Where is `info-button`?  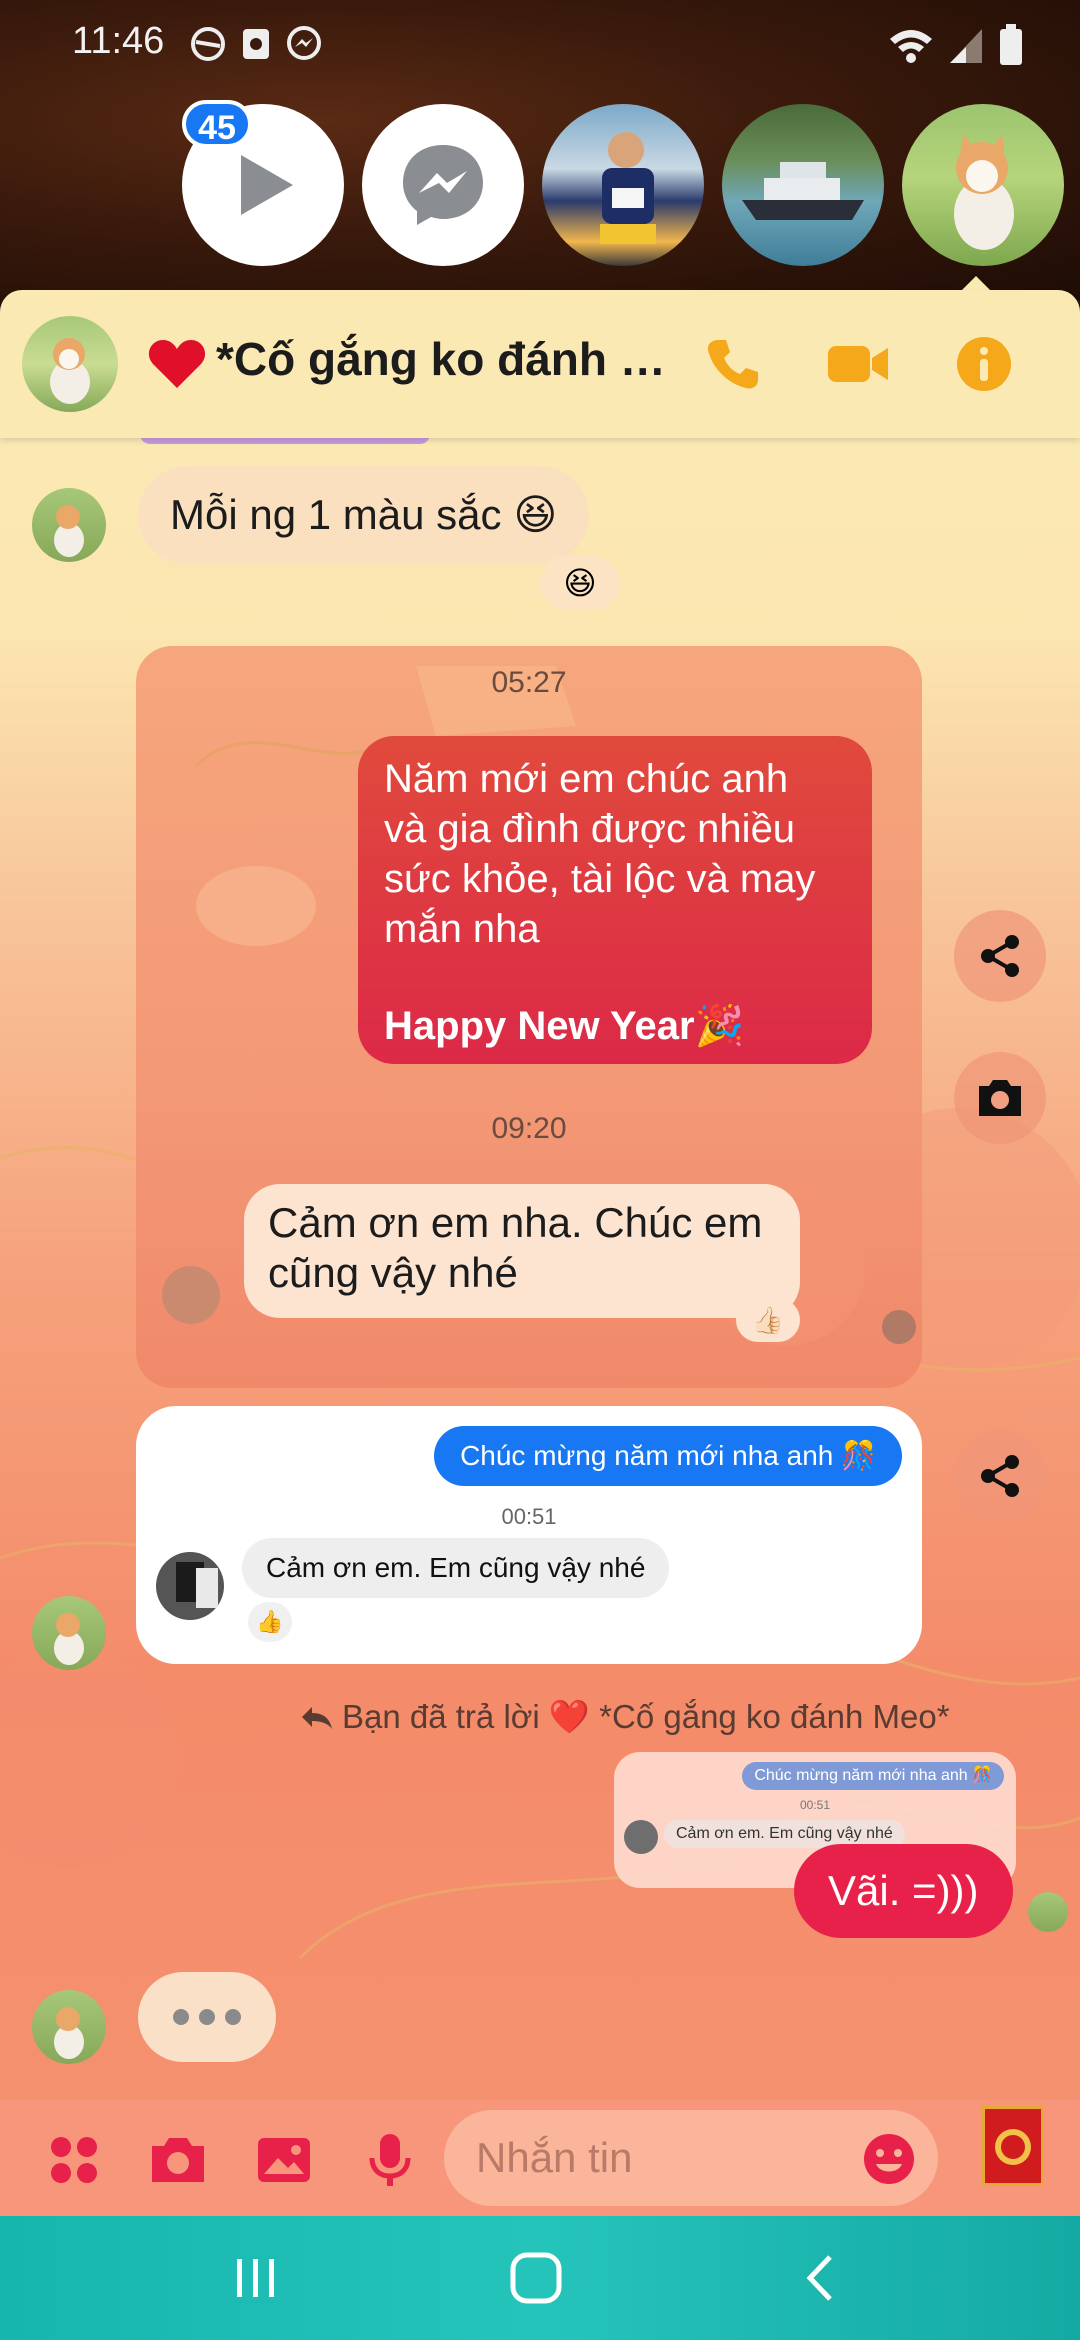
info-button is located at coordinates (984, 364).